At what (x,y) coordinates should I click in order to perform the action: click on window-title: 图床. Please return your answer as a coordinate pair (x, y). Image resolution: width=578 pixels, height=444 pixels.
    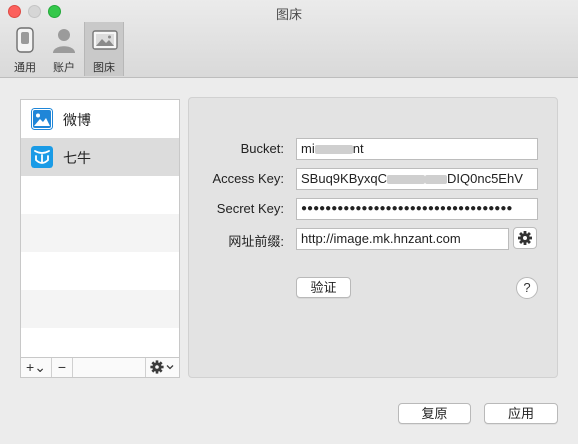
    Looking at the image, I should click on (288, 14).